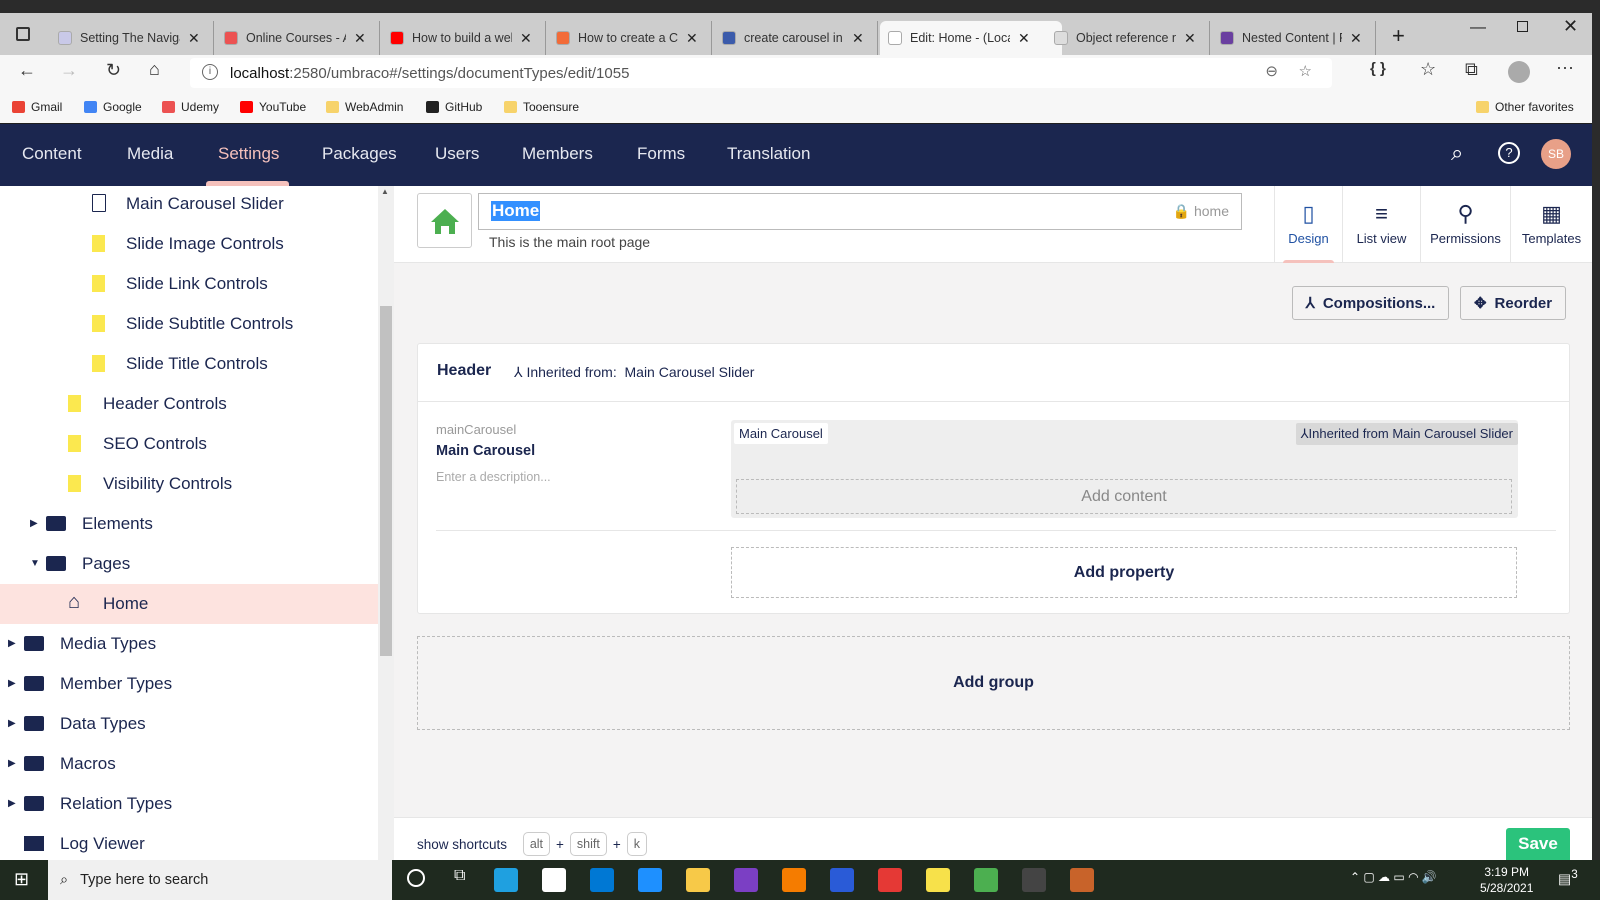 This screenshot has width=1600, height=900. Describe the element at coordinates (189, 842) in the screenshot. I see `tree-item: Log Viewer` at that location.